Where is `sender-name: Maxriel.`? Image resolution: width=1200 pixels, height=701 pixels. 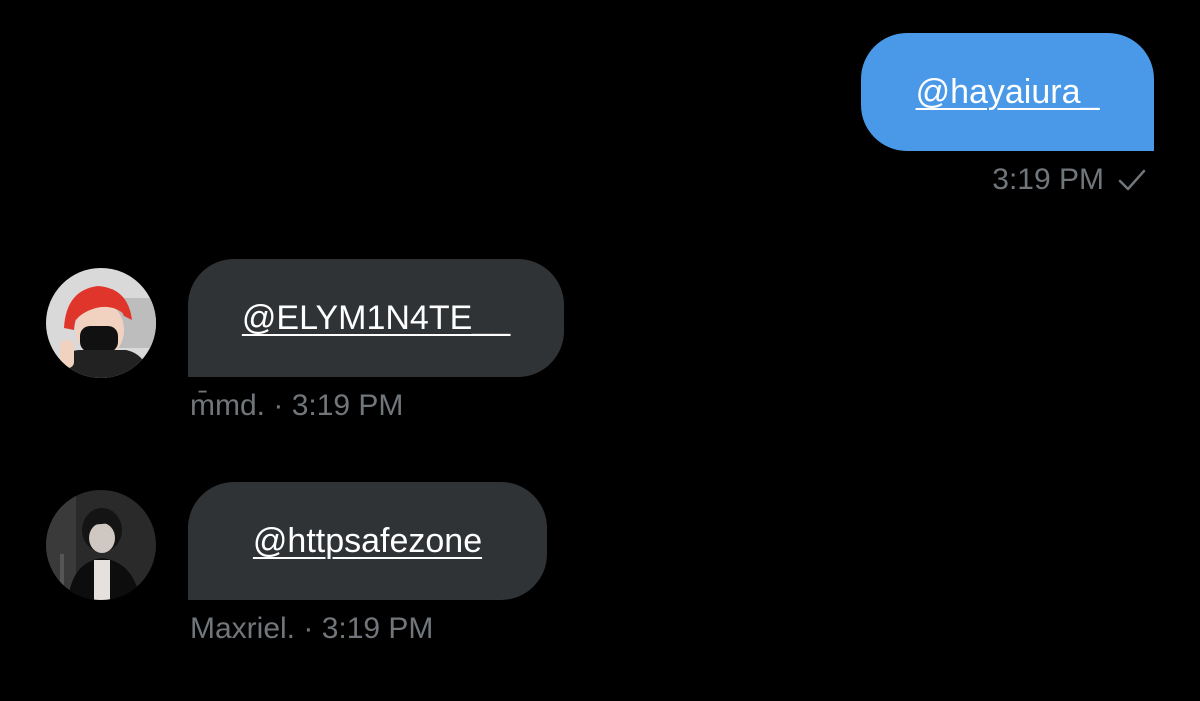
sender-name: Maxriel. is located at coordinates (242, 628).